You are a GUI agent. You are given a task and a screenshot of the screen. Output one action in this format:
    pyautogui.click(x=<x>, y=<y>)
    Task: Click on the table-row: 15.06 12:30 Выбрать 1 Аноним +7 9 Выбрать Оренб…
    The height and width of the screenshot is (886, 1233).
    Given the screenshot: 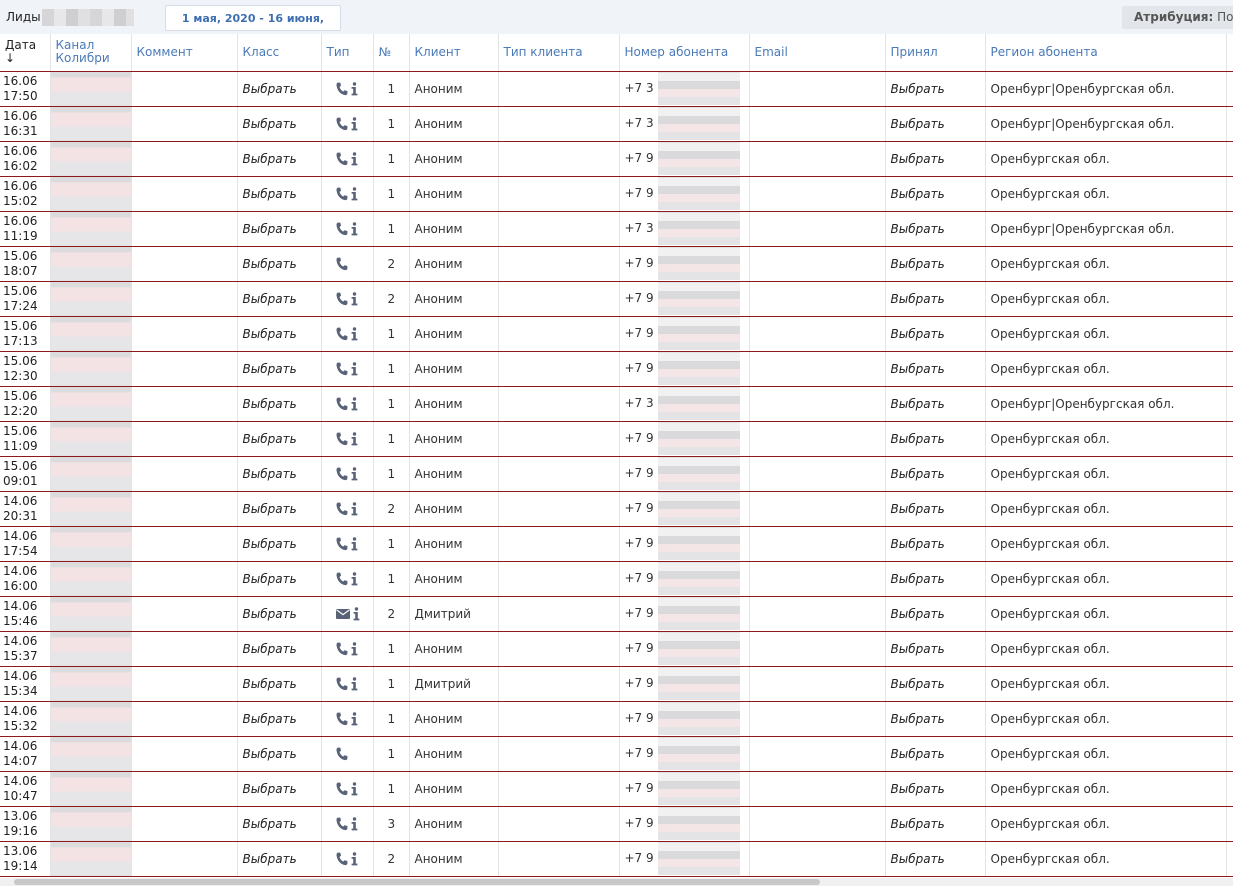 What is the action you would take?
    pyautogui.click(x=616, y=369)
    